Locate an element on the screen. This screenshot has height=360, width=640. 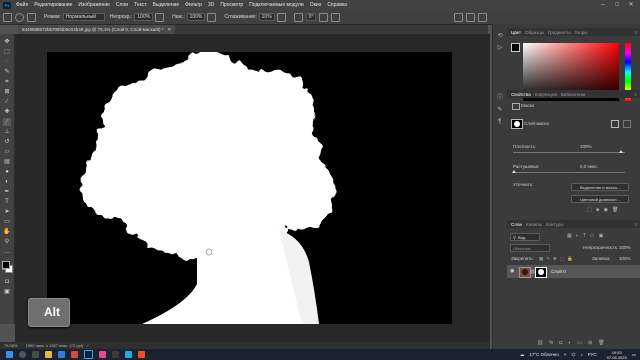
search-icon is located at coordinates (458, 17).